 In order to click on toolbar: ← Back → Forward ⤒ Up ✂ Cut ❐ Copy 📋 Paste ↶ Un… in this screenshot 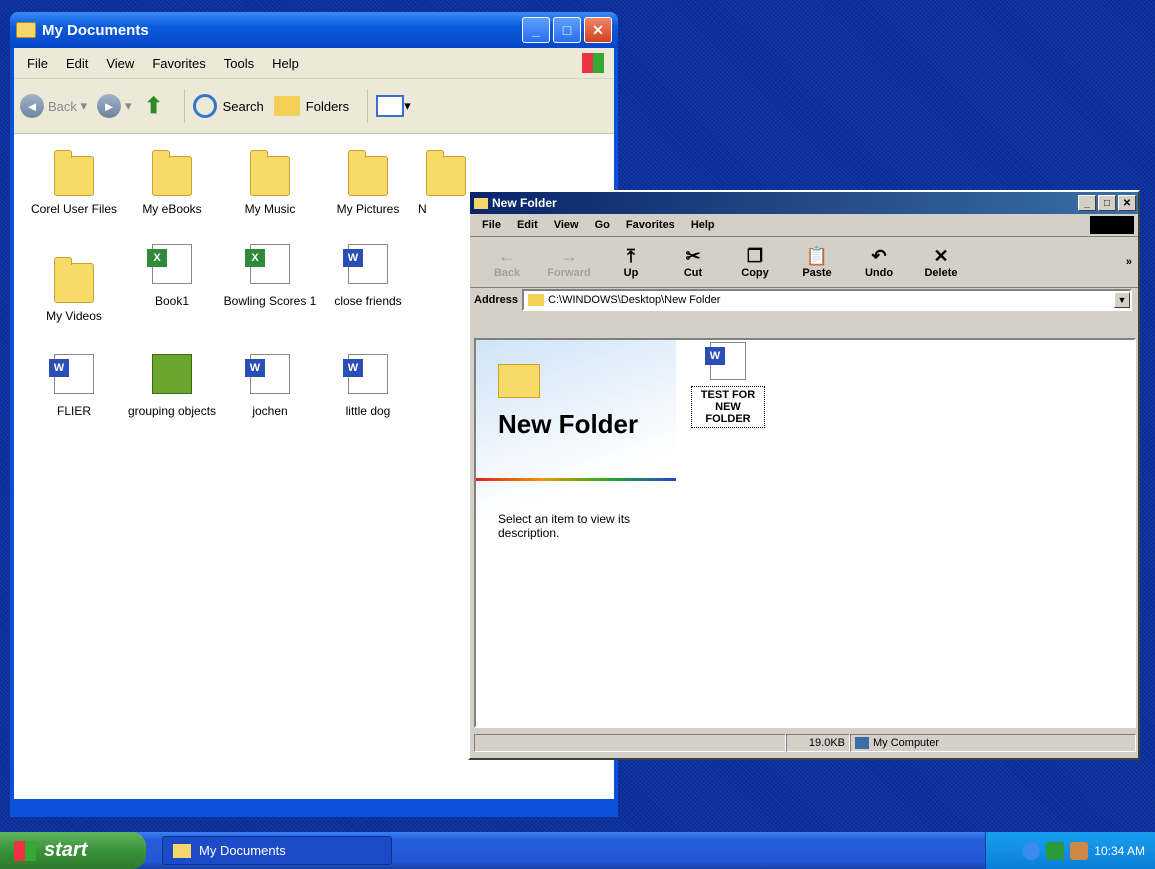, I will do `click(804, 262)`.